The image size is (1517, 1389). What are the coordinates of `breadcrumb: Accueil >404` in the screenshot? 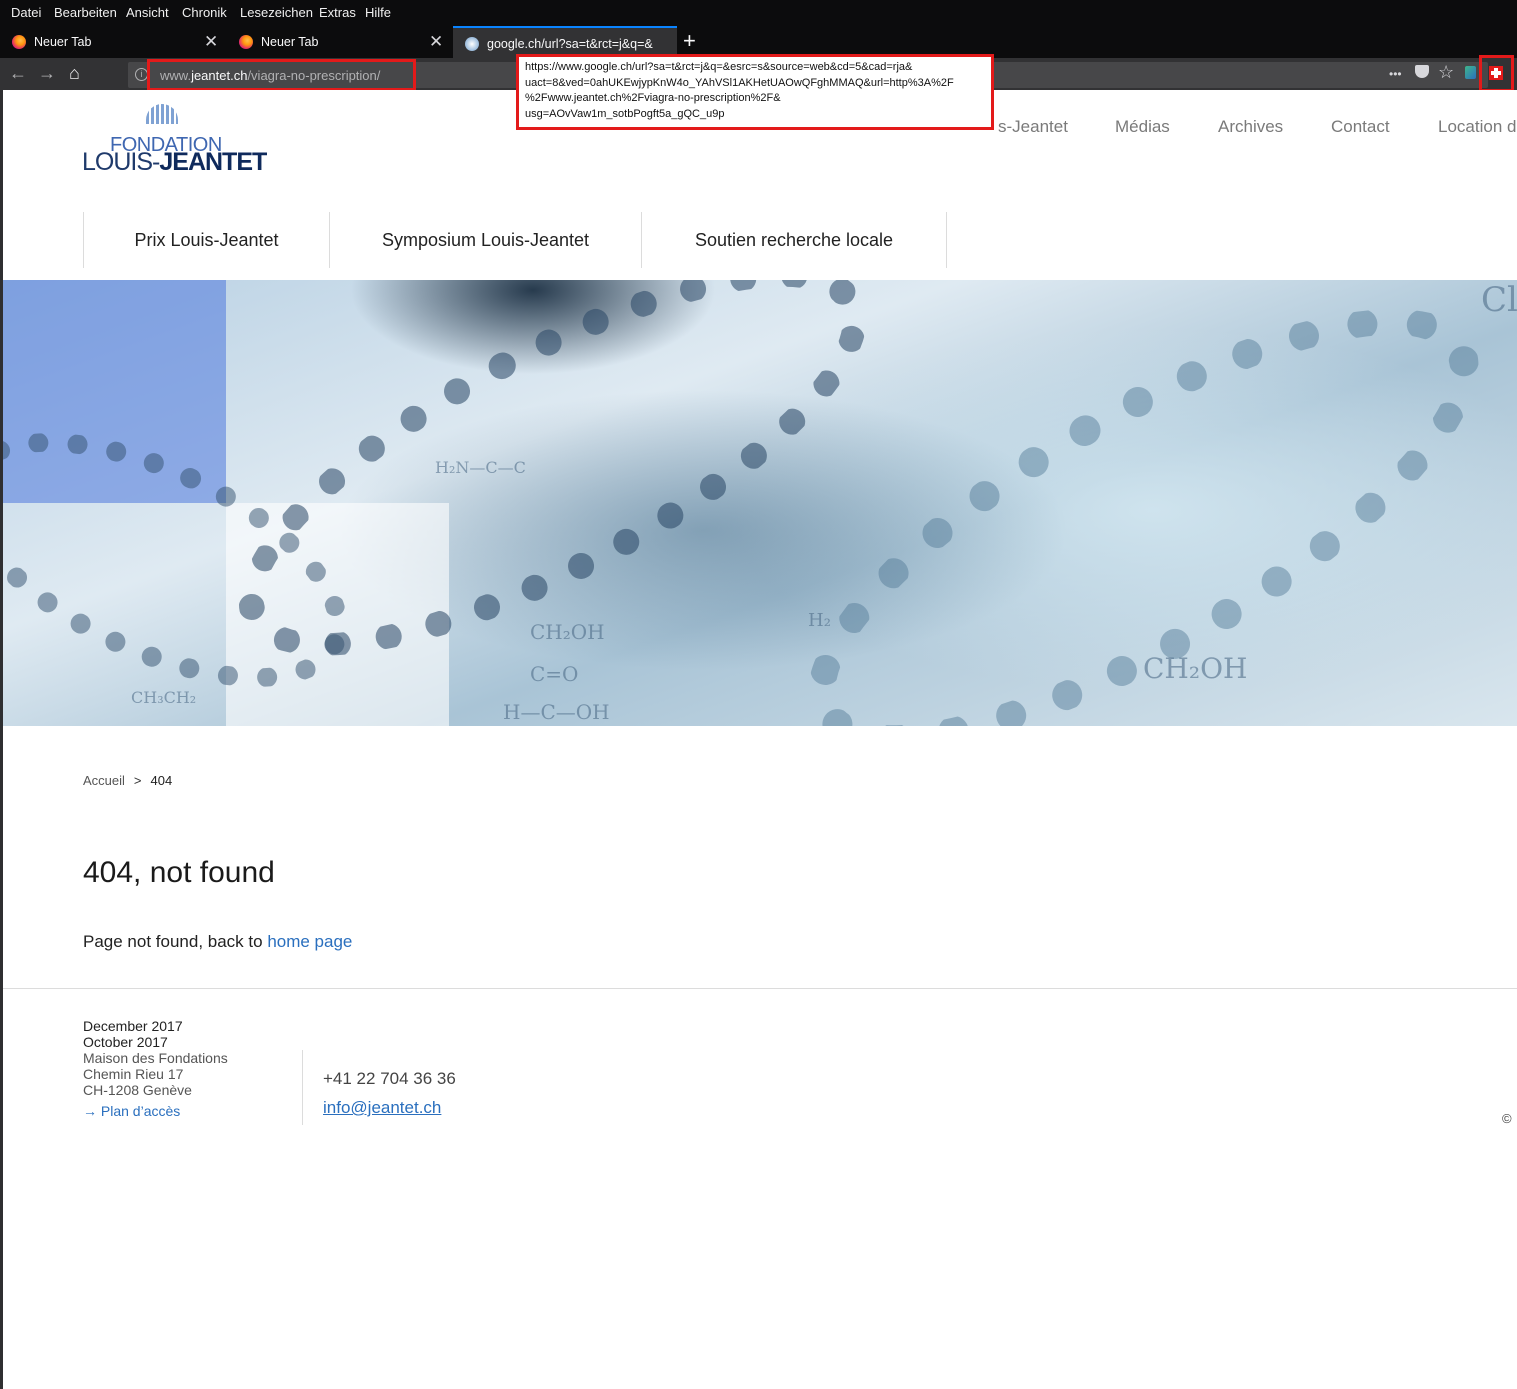 It's located at (127, 780).